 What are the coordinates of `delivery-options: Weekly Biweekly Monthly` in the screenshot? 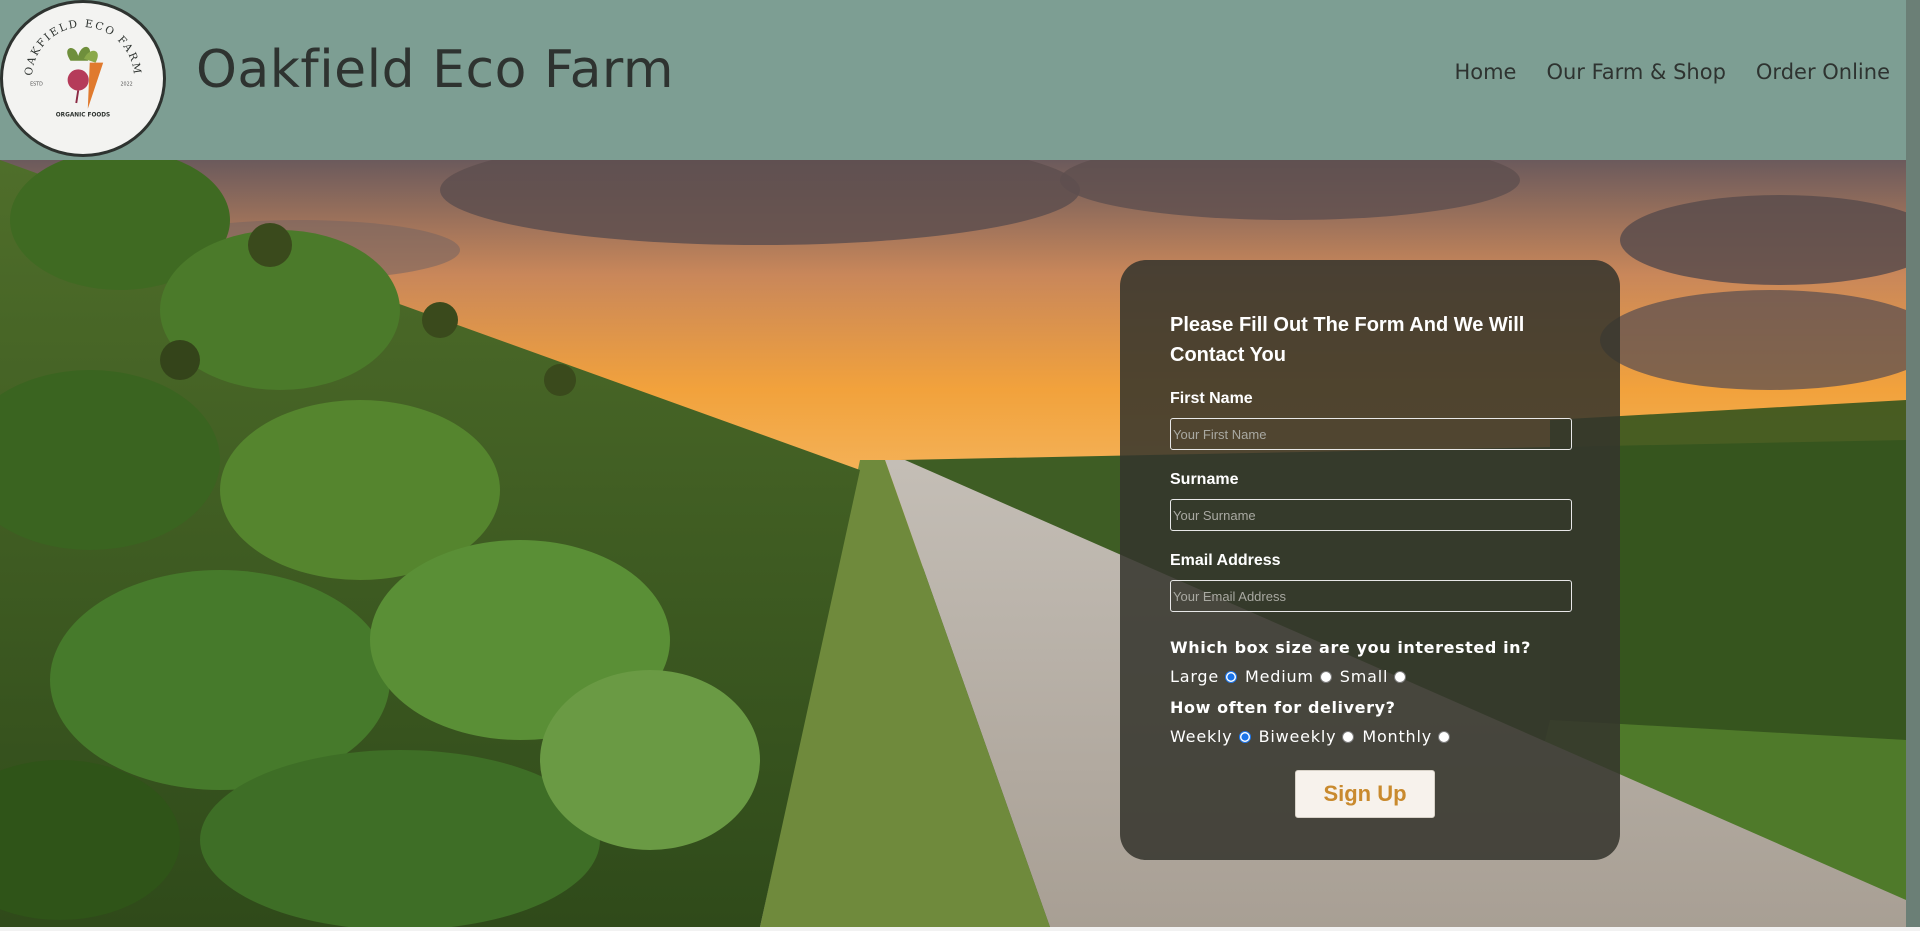 It's located at (1314, 736).